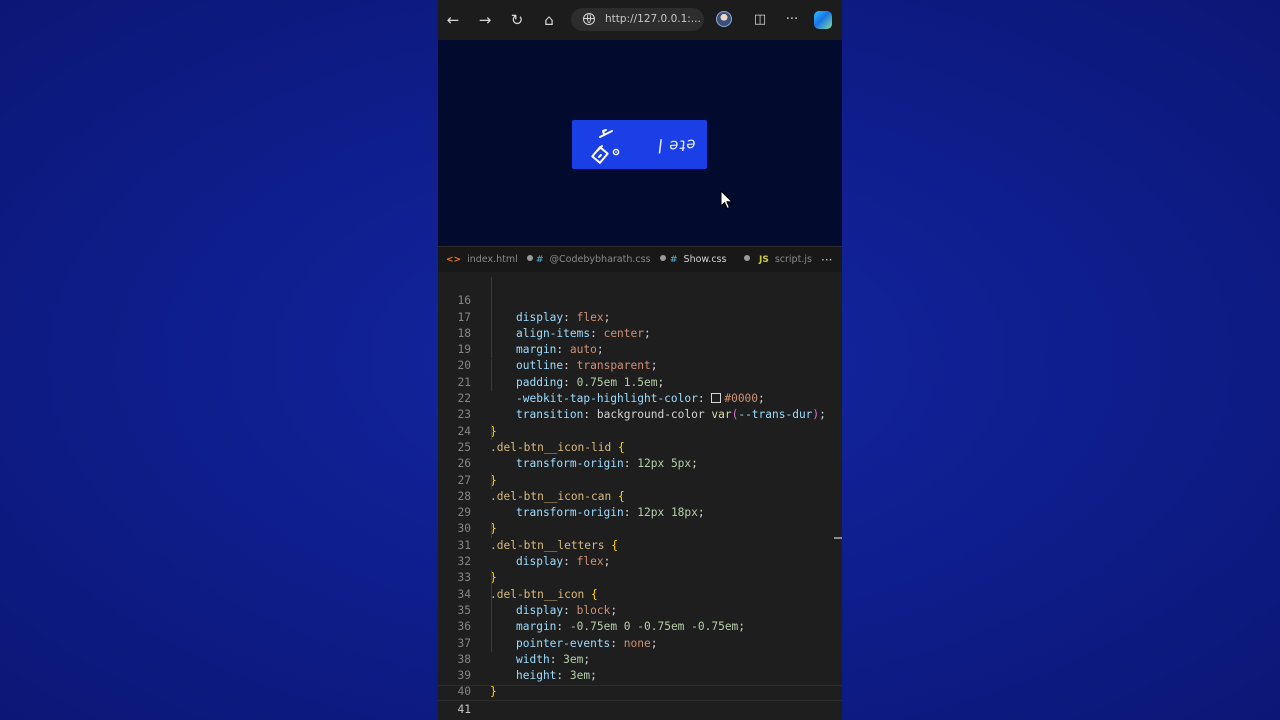 This screenshot has width=1280, height=720. I want to click on code-line: 24 .del-btn__icon-lid {, so click(640, 430).